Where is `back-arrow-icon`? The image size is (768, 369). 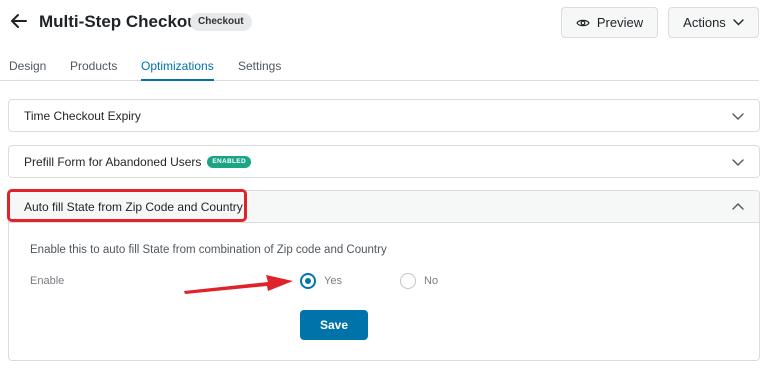
back-arrow-icon is located at coordinates (19, 21).